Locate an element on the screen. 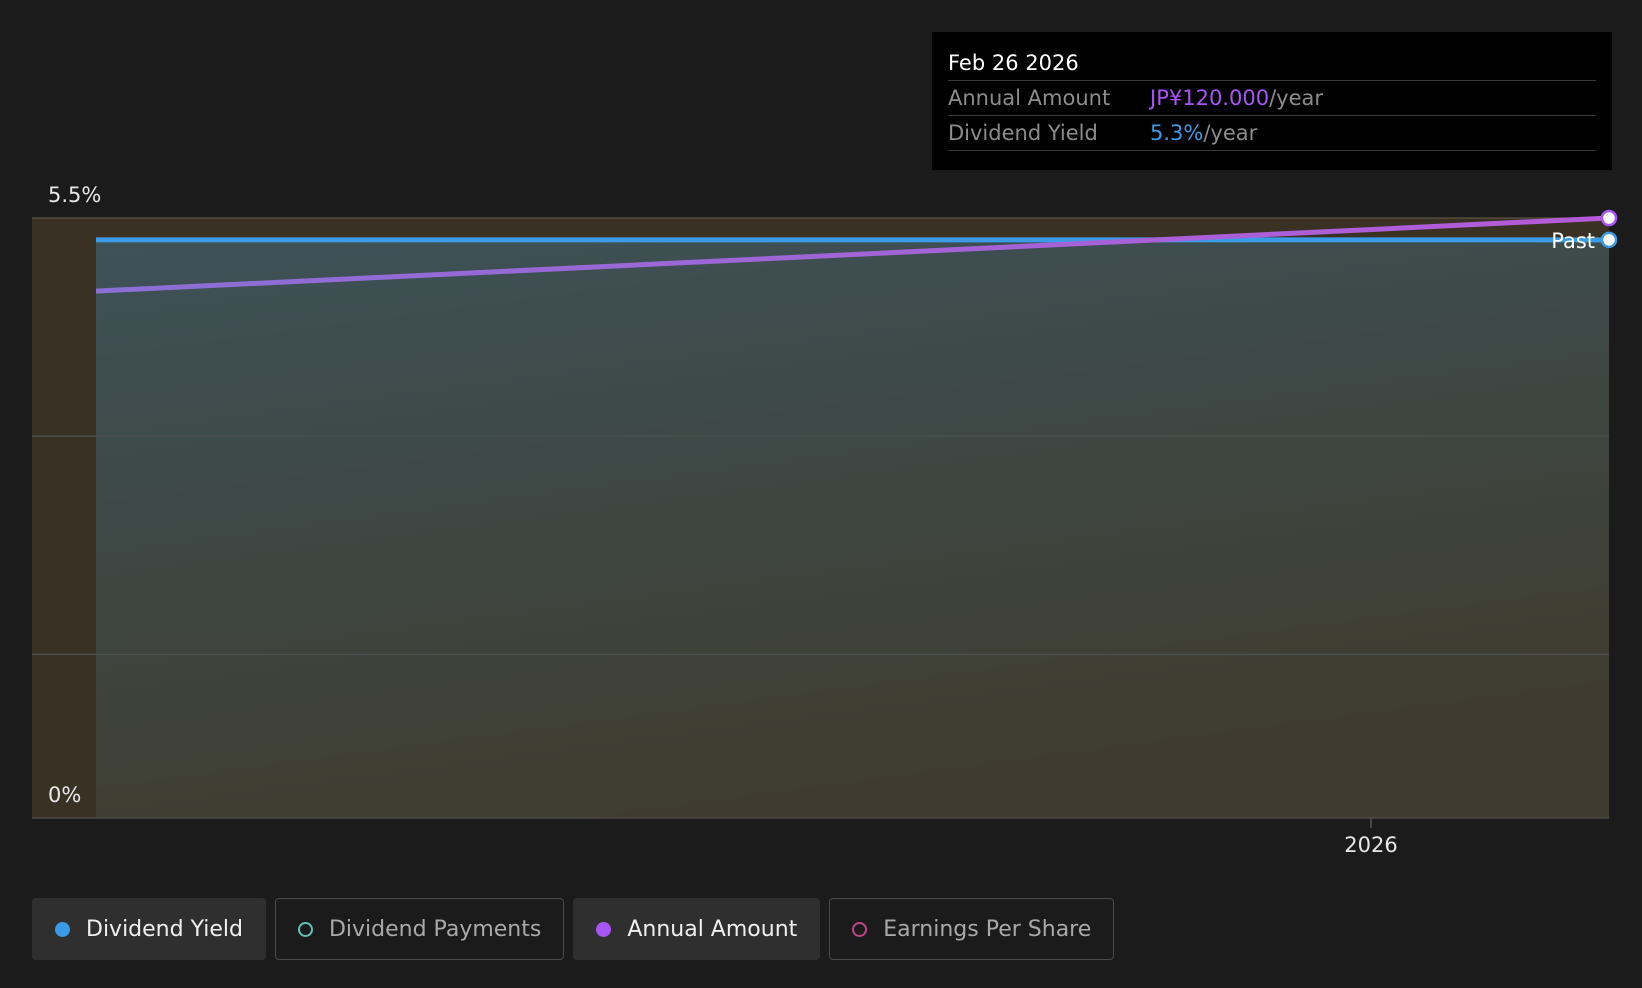  tooltip-value: 5.3% is located at coordinates (1177, 133).